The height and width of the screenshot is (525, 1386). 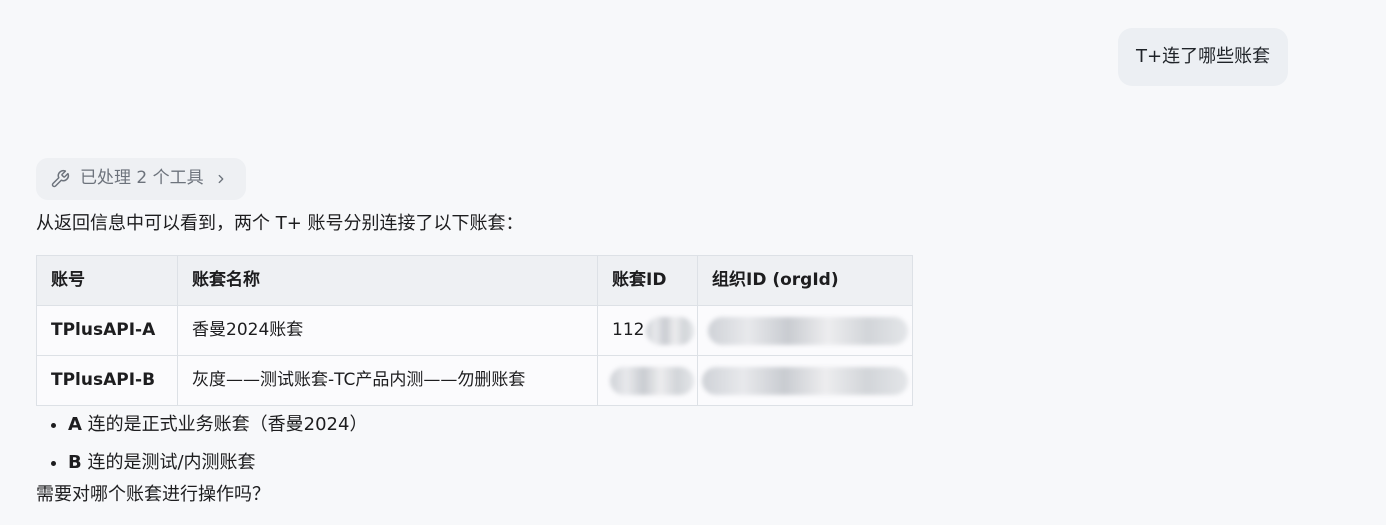 I want to click on summary-text: 连的是测试/内测账套, so click(x=168, y=462).